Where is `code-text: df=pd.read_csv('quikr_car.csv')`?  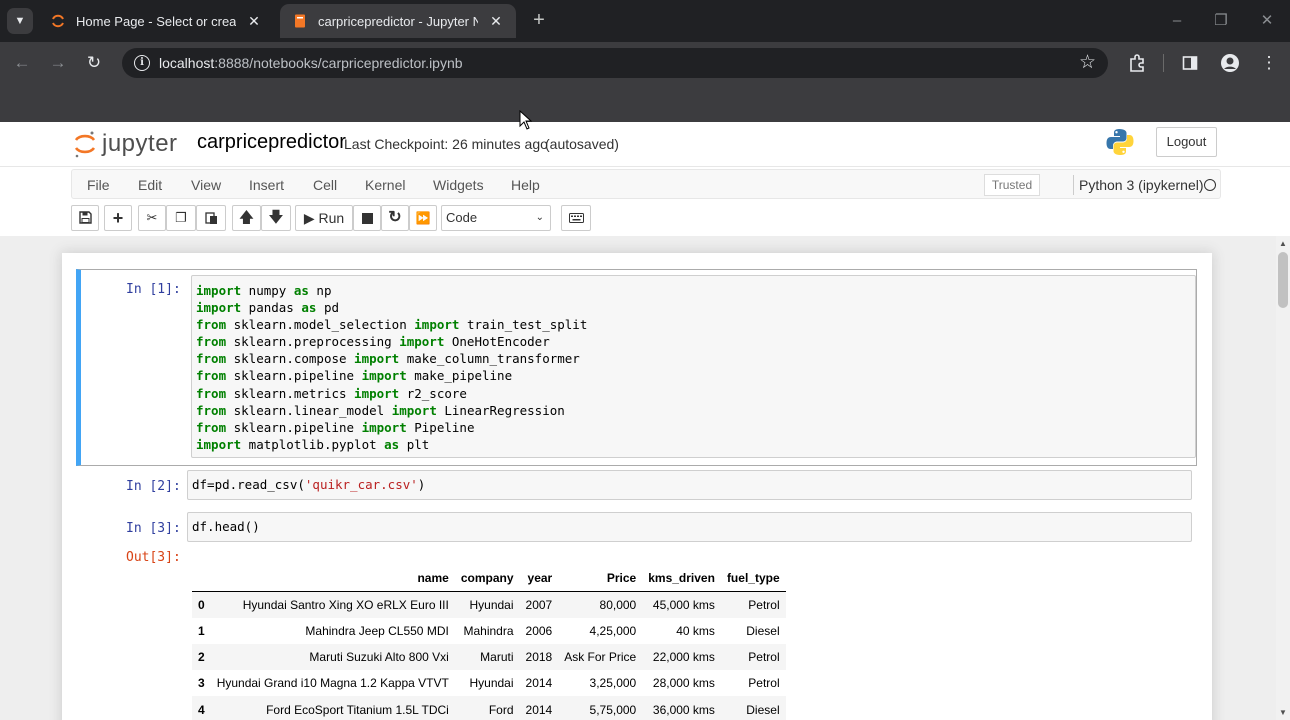
code-text: df=pd.read_csv('quikr_car.csv') is located at coordinates (689, 484).